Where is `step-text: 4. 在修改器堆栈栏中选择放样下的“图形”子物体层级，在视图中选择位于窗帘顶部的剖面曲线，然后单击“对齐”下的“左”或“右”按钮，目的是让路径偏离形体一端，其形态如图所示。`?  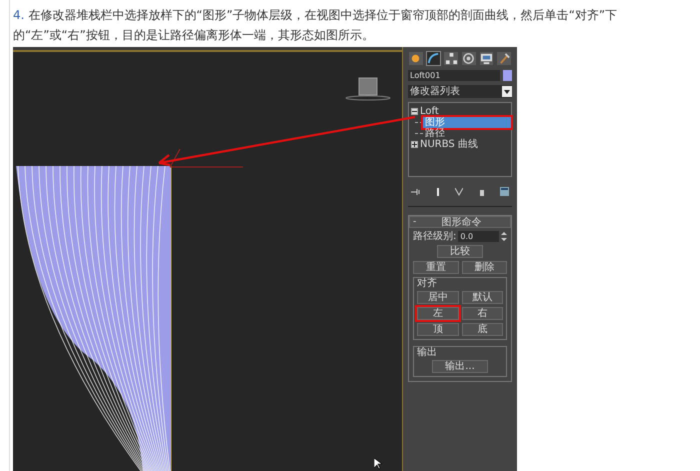
step-text: 4. 在修改器堆栈栏中选择放样下的“图形”子物体层级，在视图中选择位于窗帘顶部的剖面曲线，然后单击“对齐”下的“左”或“右”按钮，目的是让路径偏离形体一端，其形态如图所示。 is located at coordinates (315, 25).